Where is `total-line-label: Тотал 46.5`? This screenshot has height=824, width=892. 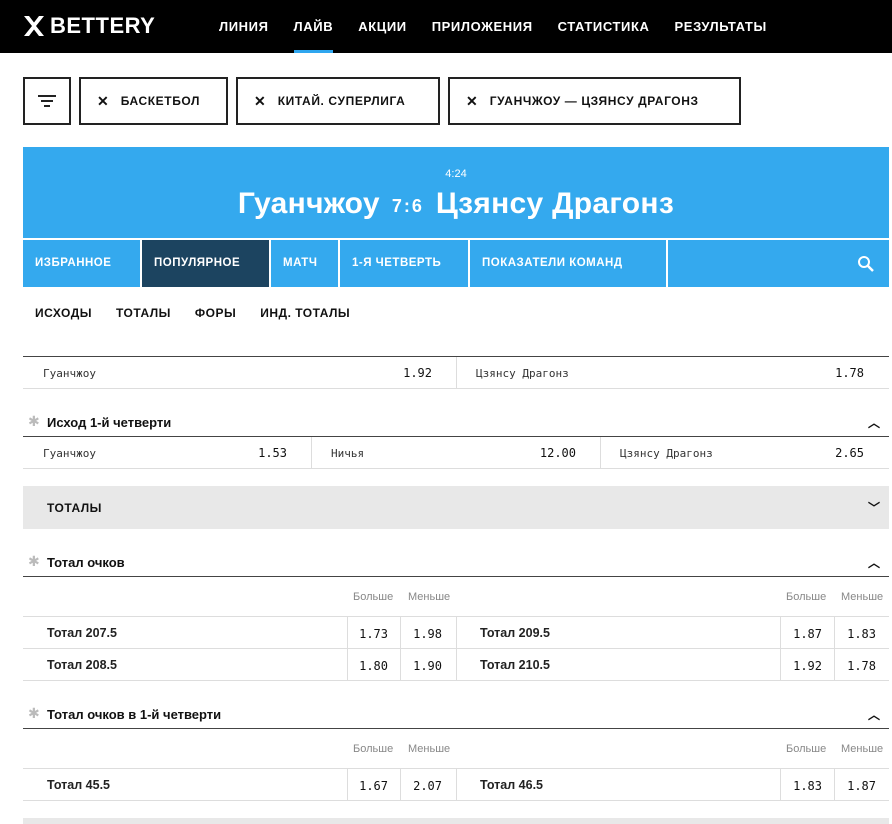
total-line-label: Тотал 46.5 is located at coordinates (511, 785).